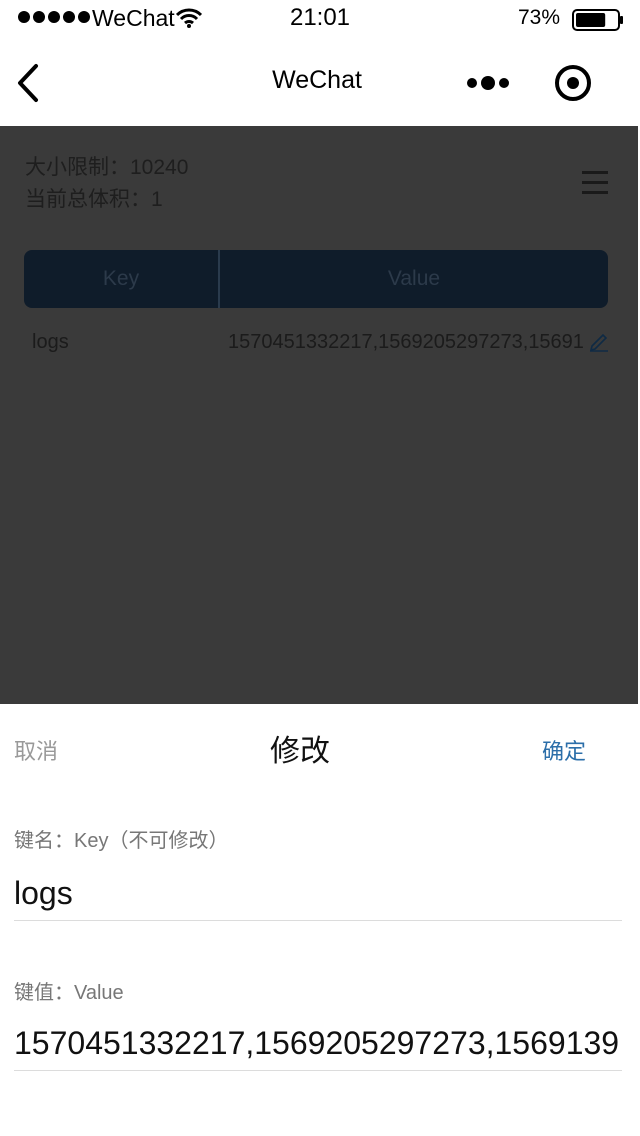 Image resolution: width=640 pixels, height=1136 pixels. Describe the element at coordinates (69, 993) in the screenshot. I see `value-field-label: 键值：Value` at that location.